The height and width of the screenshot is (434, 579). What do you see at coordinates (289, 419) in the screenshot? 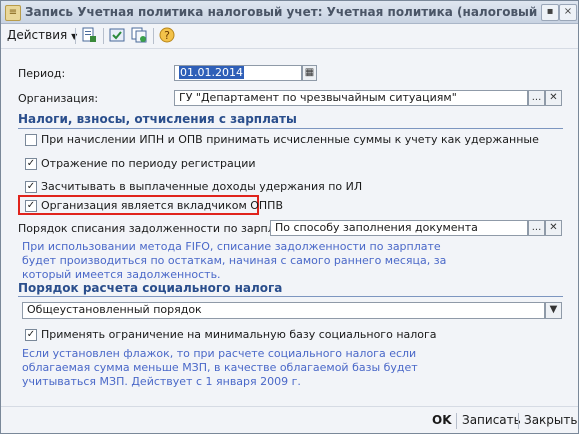
I see `dialog-button-bar: OK Записать Закрыть` at bounding box center [289, 419].